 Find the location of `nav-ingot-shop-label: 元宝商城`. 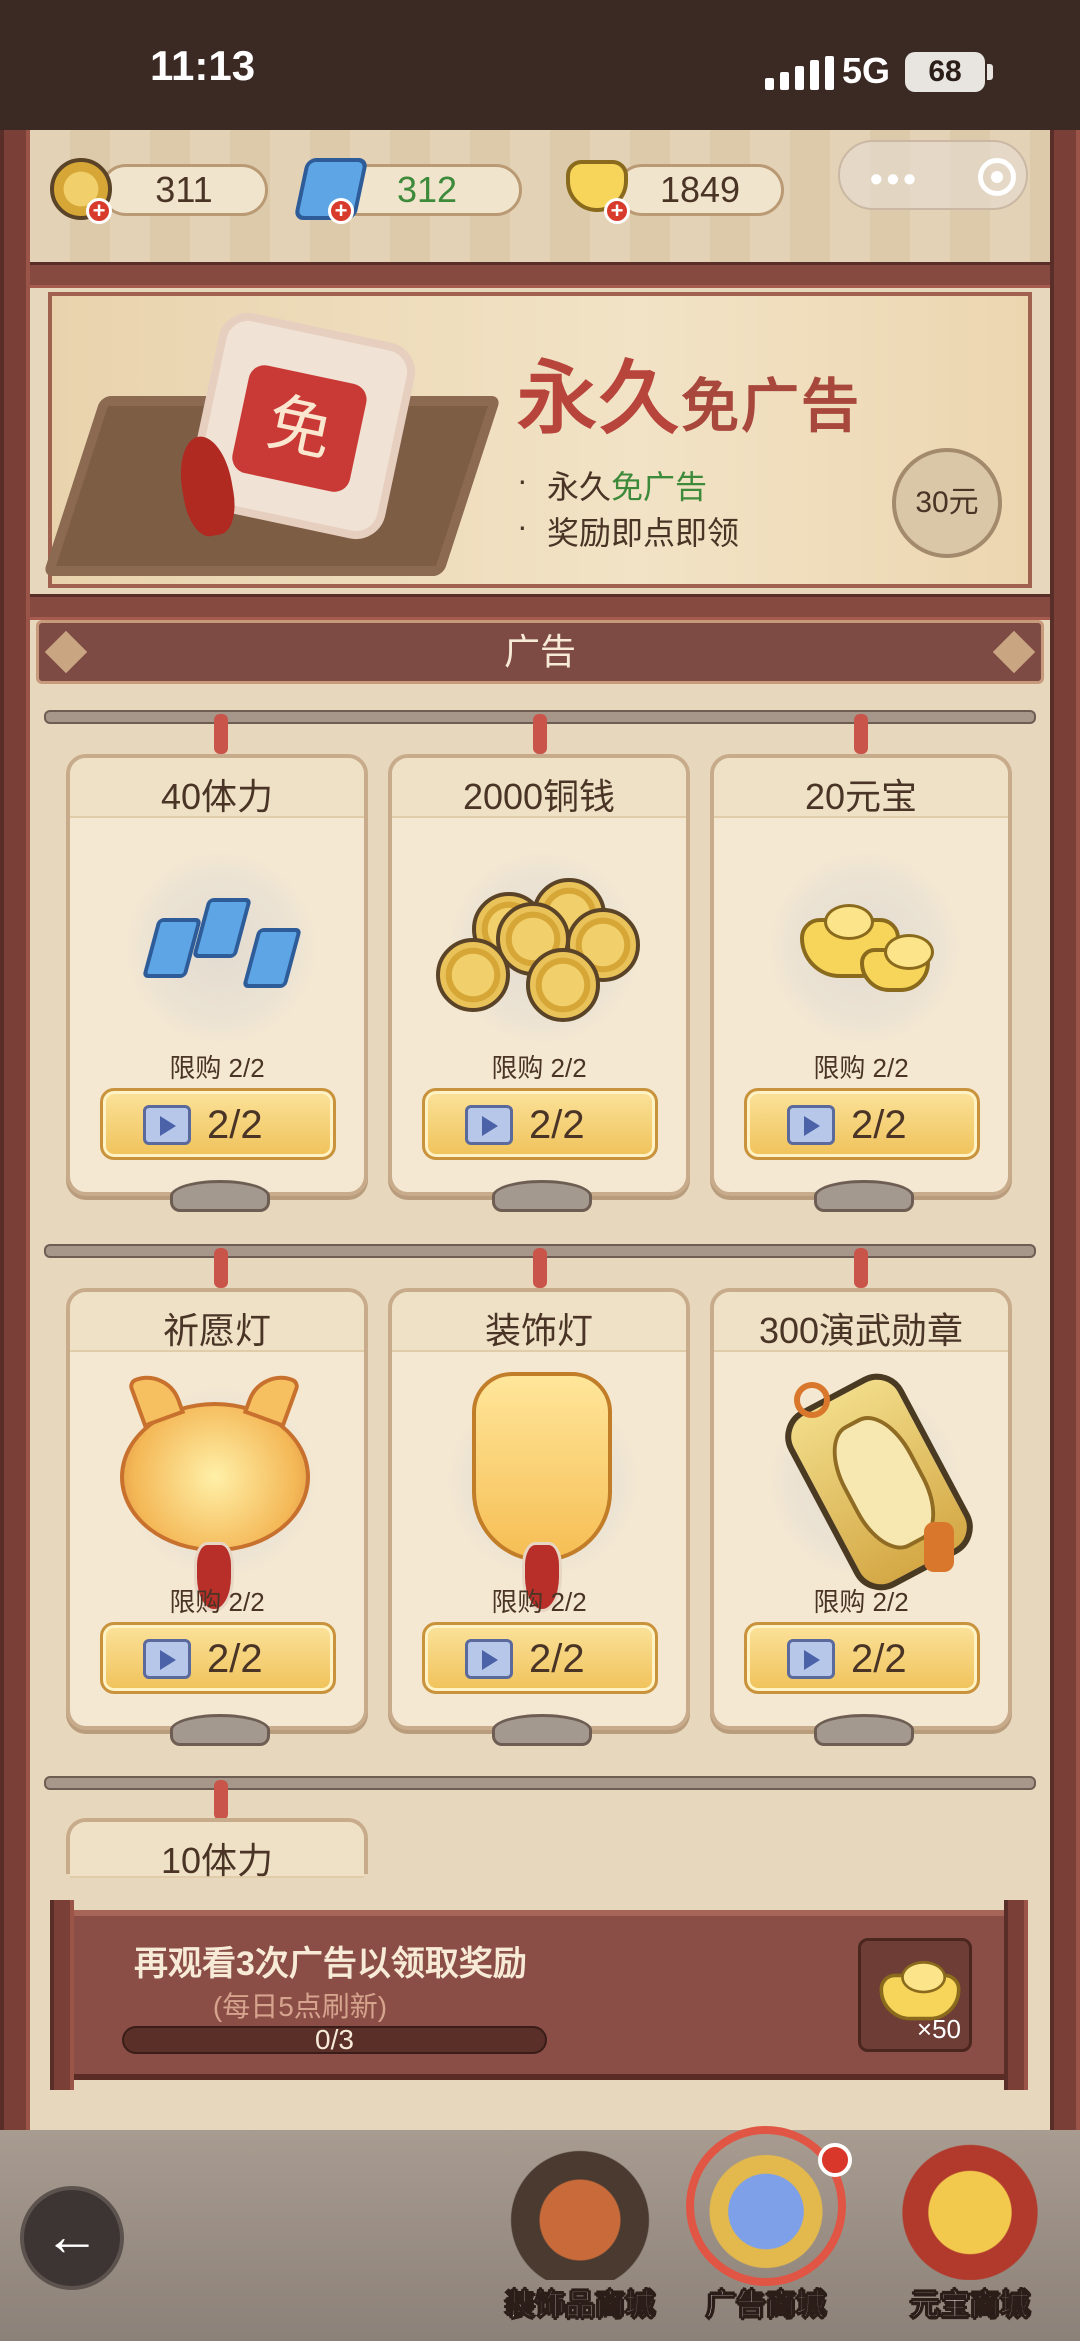

nav-ingot-shop-label: 元宝商城 is located at coordinates (970, 2306).